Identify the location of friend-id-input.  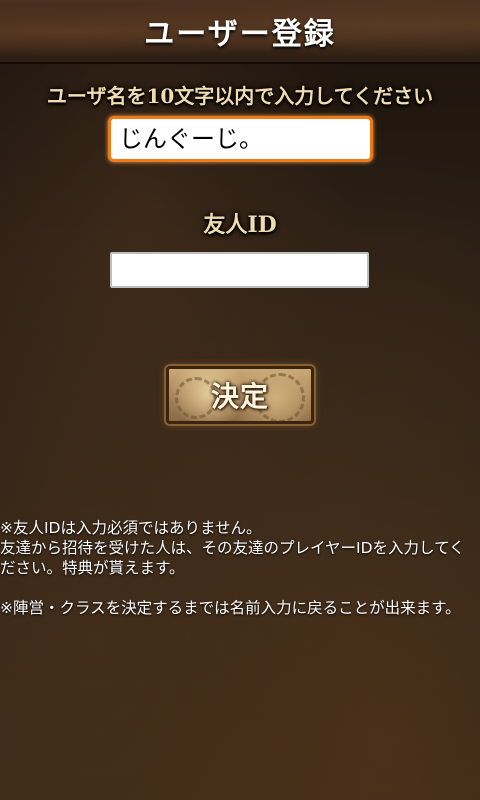
(239, 270).